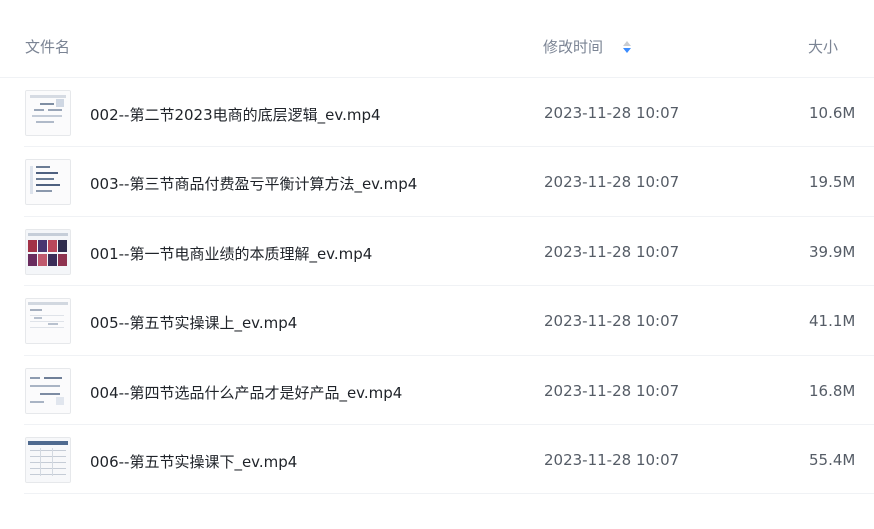 This screenshot has height=529, width=874. Describe the element at coordinates (437, 39) in the screenshot. I see `table-header: 文件名 修改时间 大小` at that location.